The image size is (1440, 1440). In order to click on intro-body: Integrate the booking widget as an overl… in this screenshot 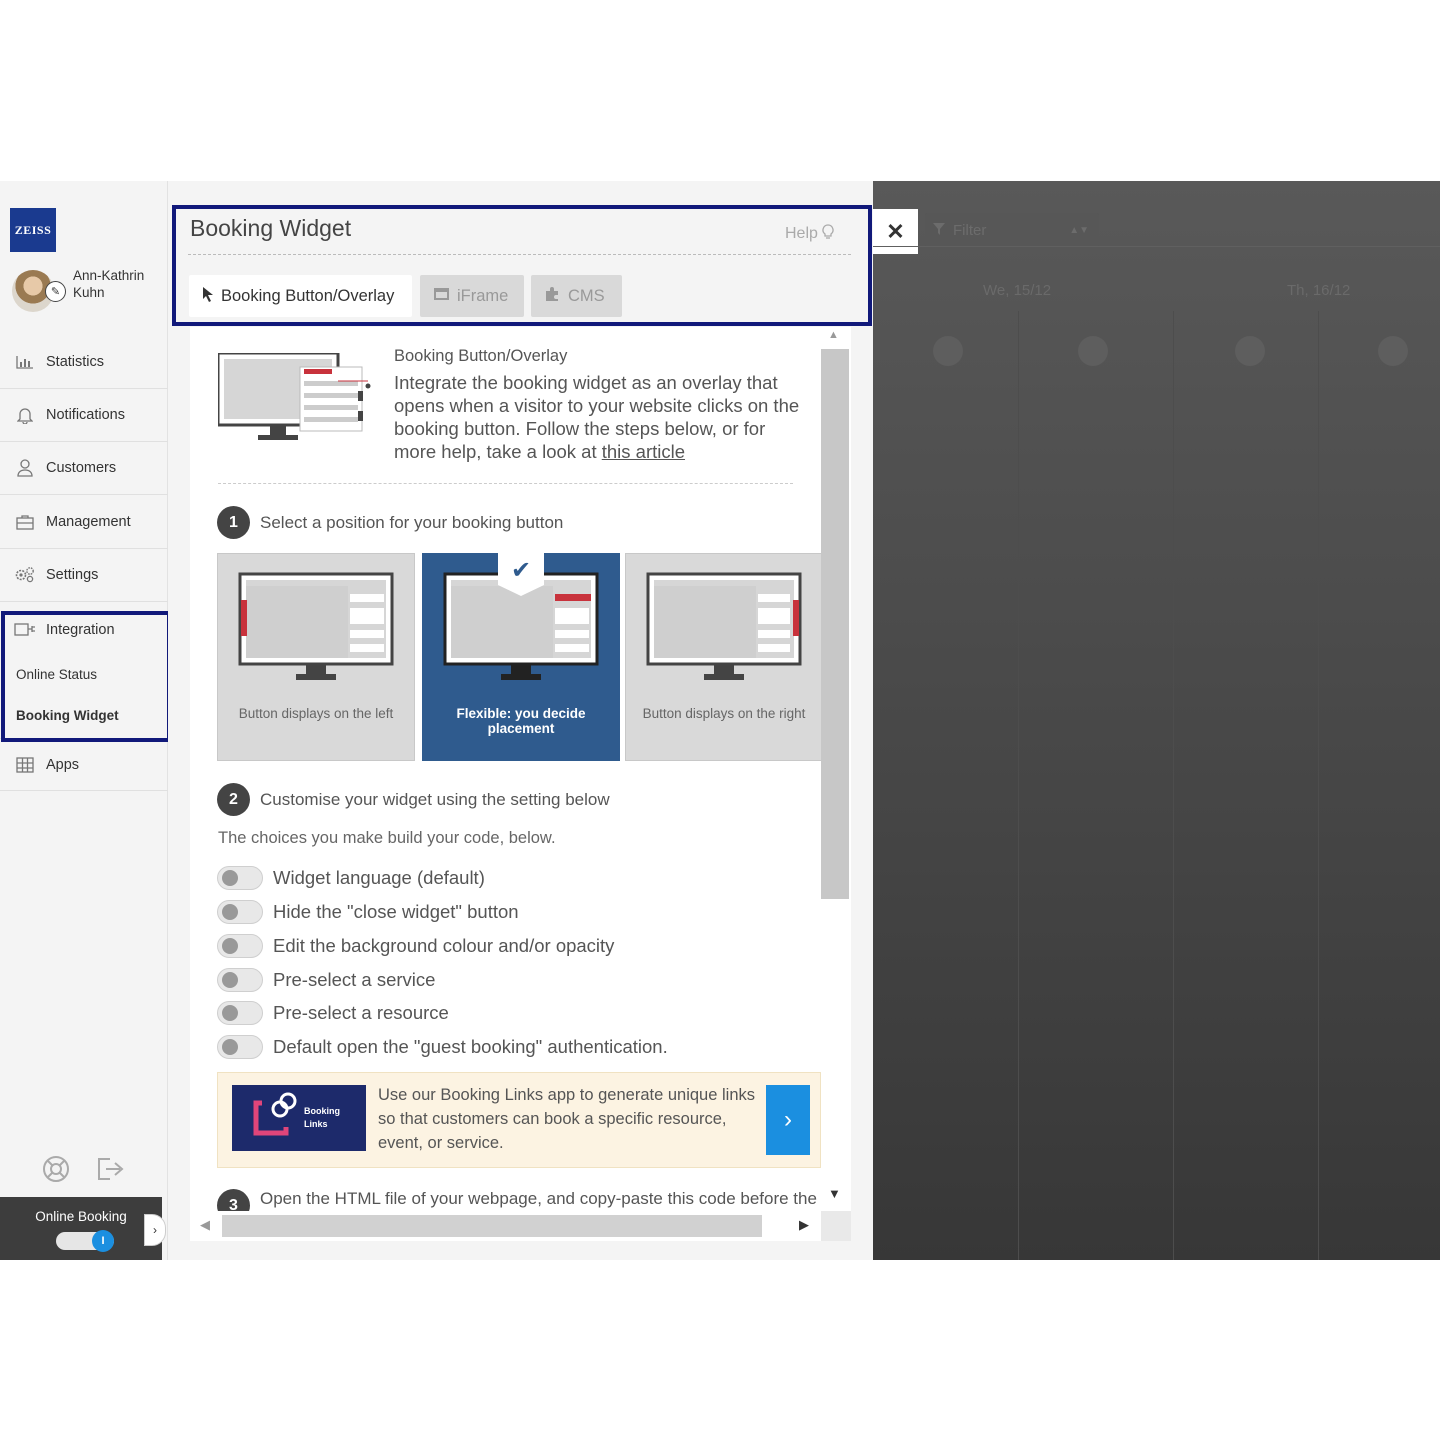, I will do `click(597, 417)`.